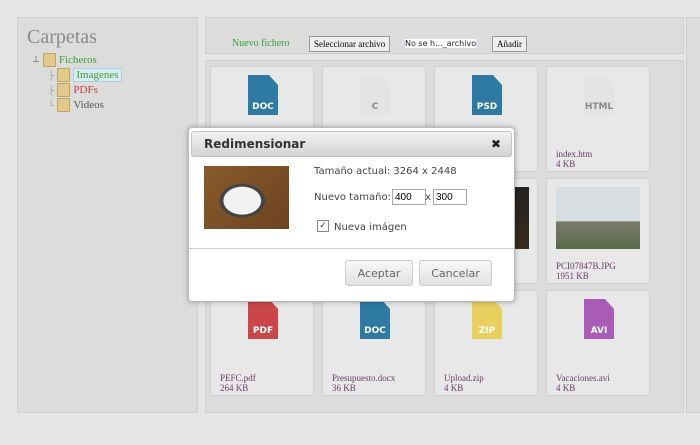  Describe the element at coordinates (598, 218) in the screenshot. I see `photo-thumbnail` at that location.